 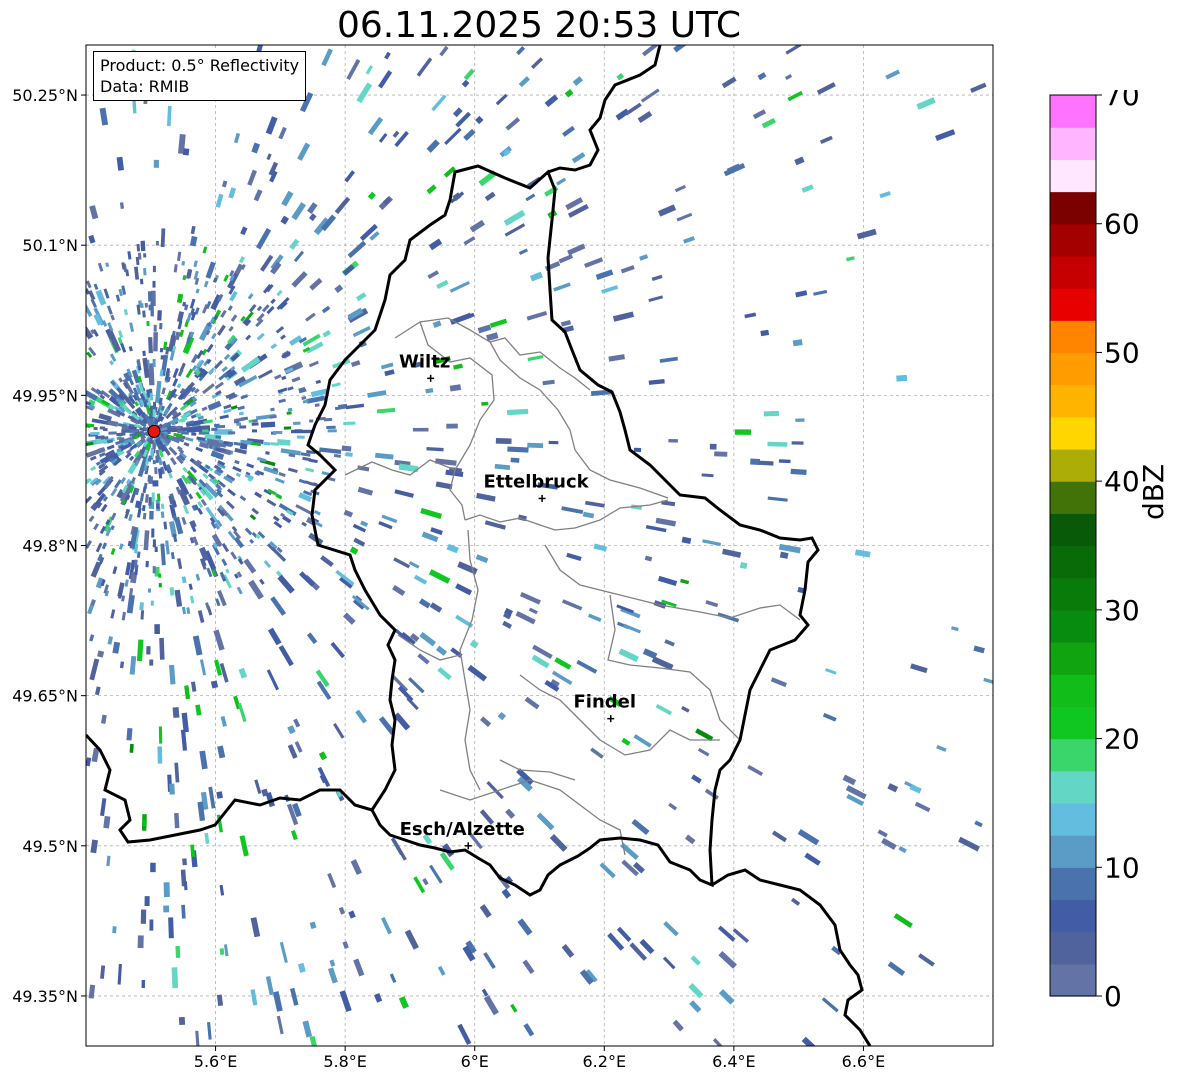 What do you see at coordinates (1122, 610) in the screenshot?
I see `colorbar-tick-label: 30` at bounding box center [1122, 610].